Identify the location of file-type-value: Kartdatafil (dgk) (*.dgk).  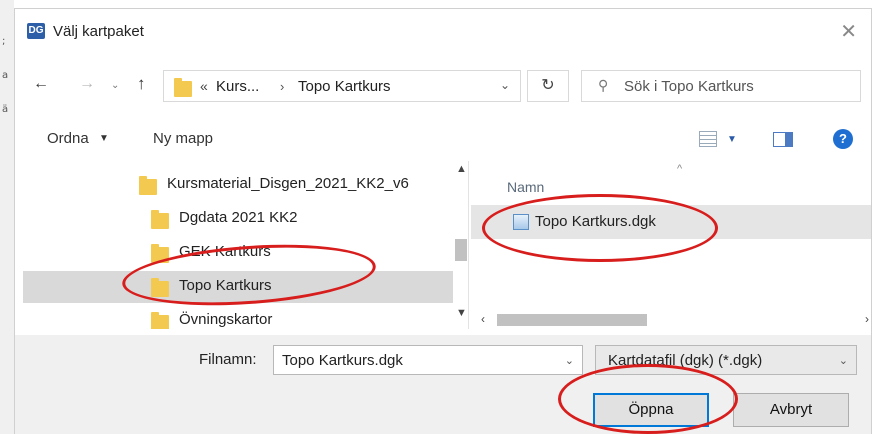
(685, 360).